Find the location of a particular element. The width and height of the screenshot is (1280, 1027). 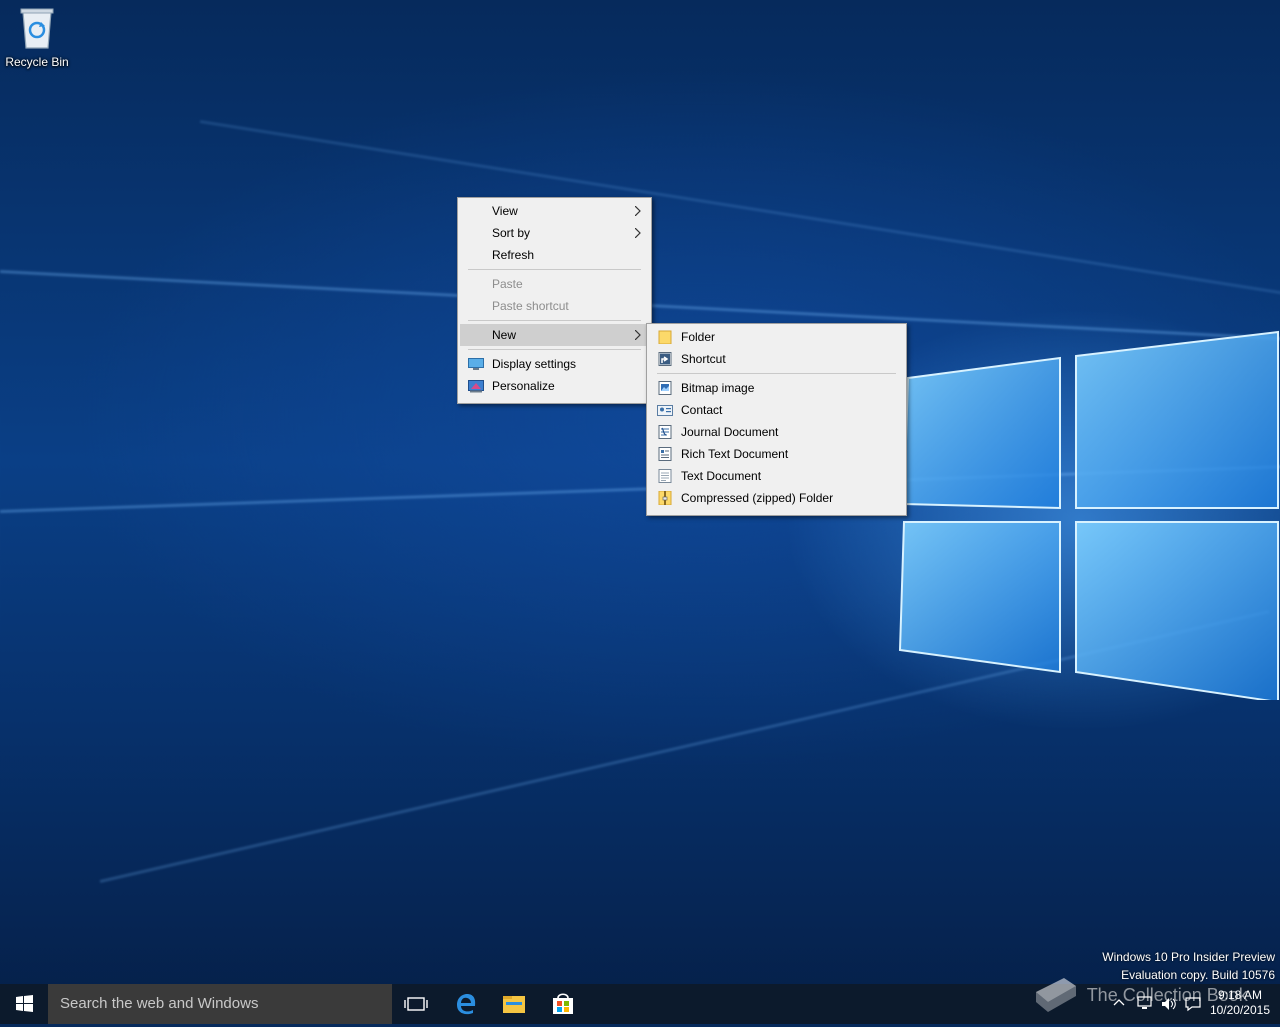

menu-item-personalize: Personalize is located at coordinates (554, 386).